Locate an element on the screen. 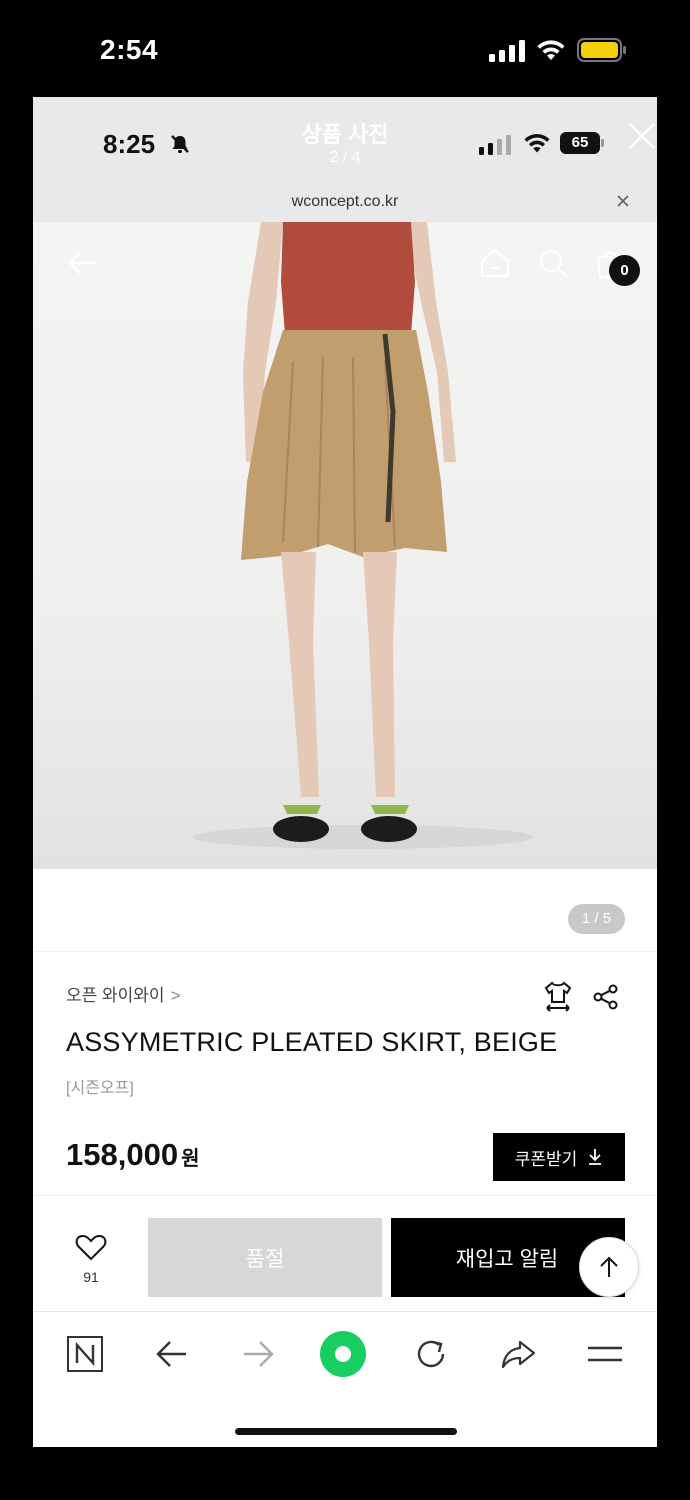 Image resolution: width=690 pixels, height=1500 pixels. cellular-signal-icon is located at coordinates (507, 51).